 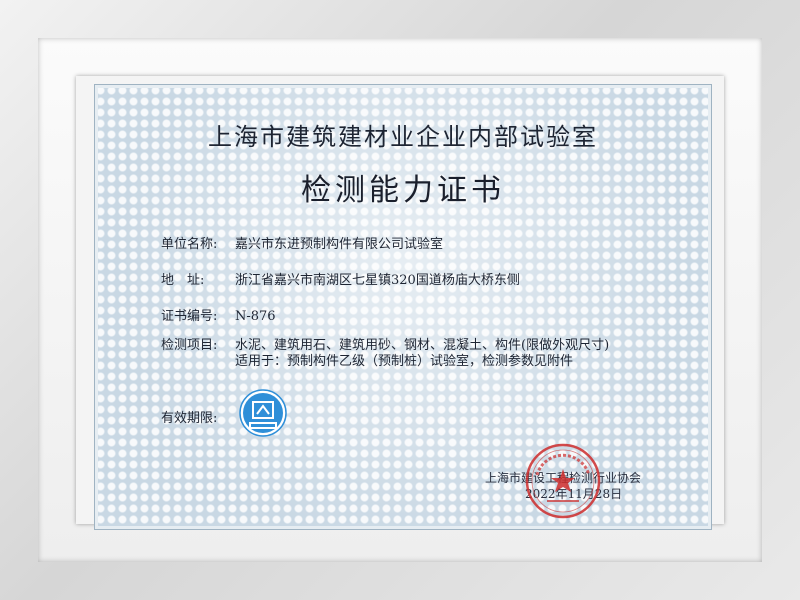 I want to click on address-row: 地 址: 浙江省嘉兴市南湖区七星镇320国道杨庙大桥东侧, so click(x=340, y=281).